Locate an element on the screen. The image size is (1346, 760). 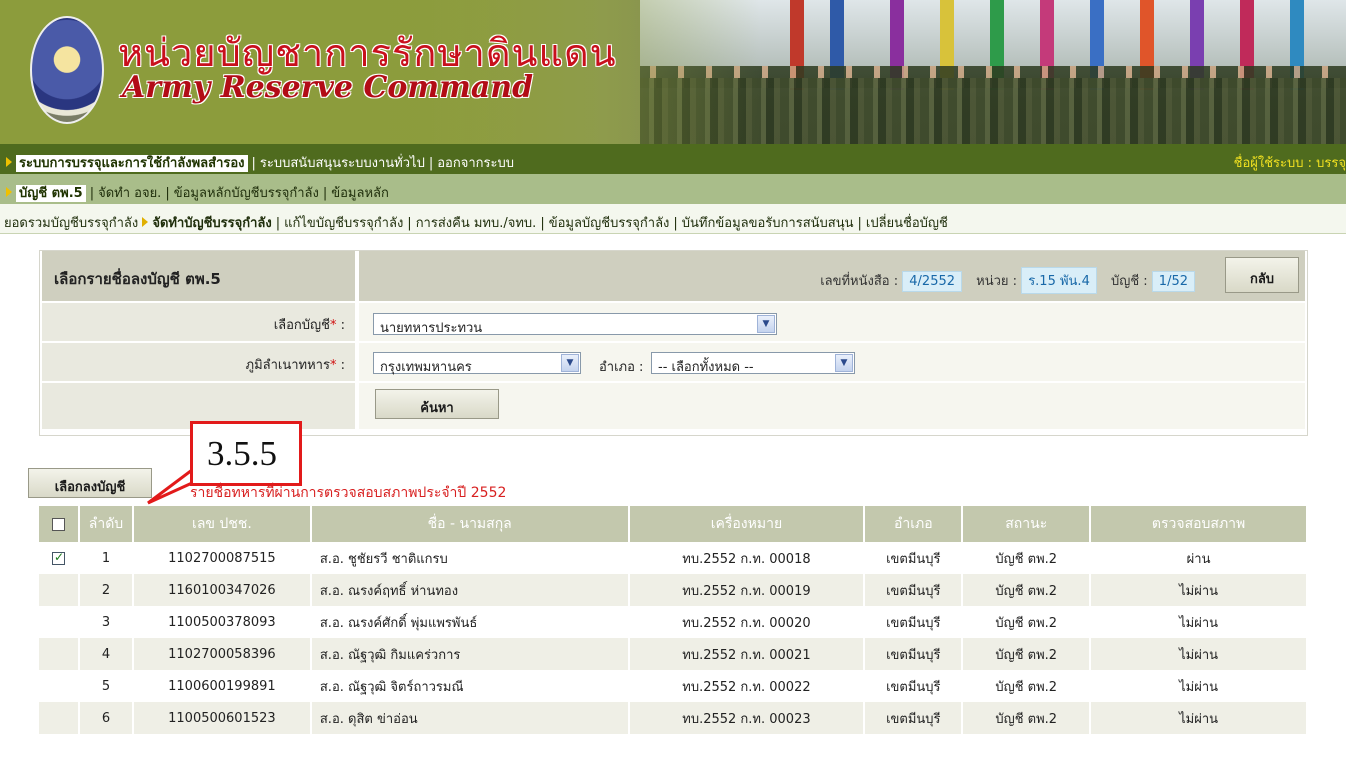
nav-item-return: การส่งคืน มทบ./จทบ. is located at coordinates (476, 223).